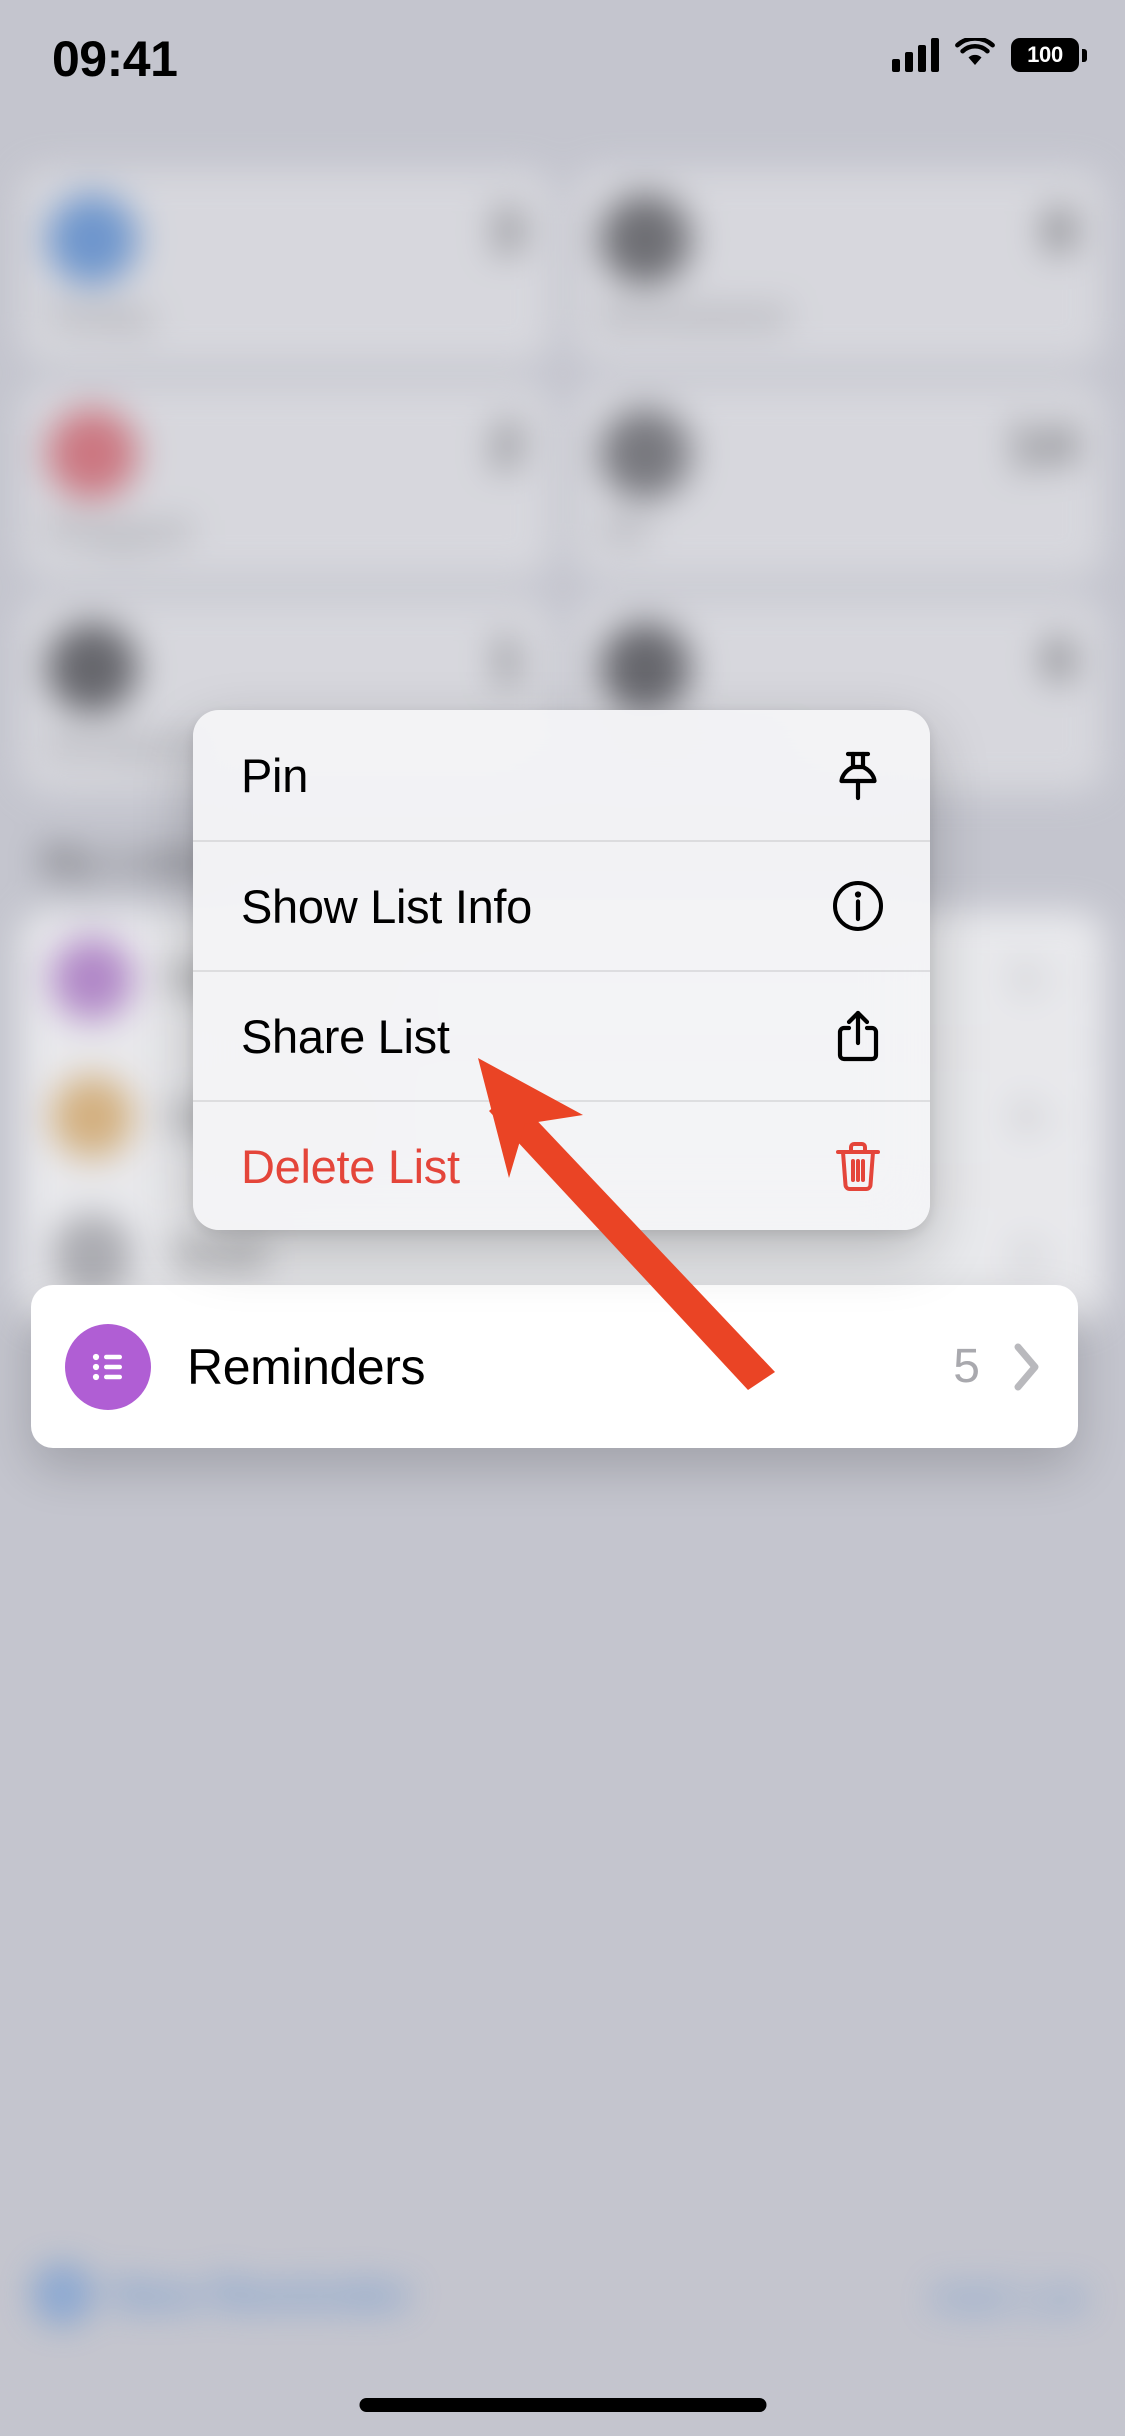  Describe the element at coordinates (1059, 659) in the screenshot. I see `smart-list-count: 6` at that location.